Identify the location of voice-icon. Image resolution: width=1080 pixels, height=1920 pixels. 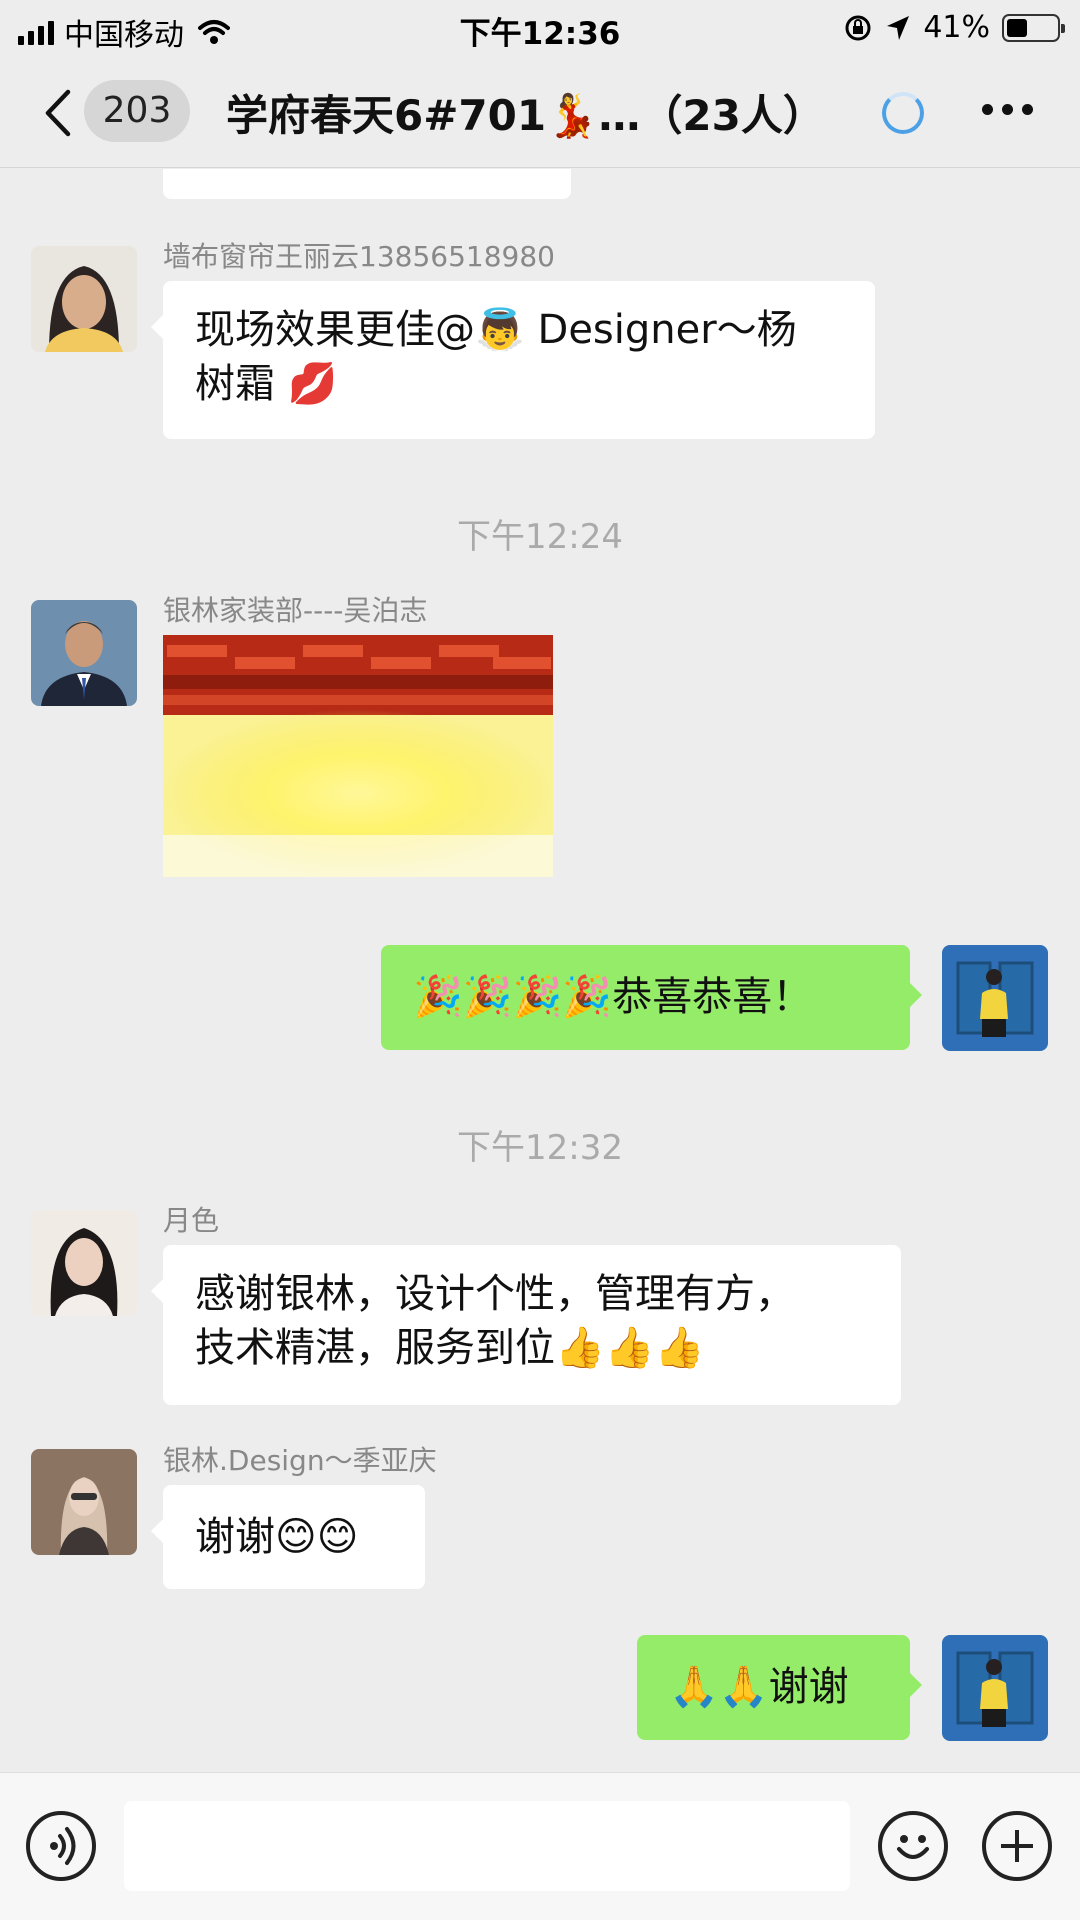
(61, 1846).